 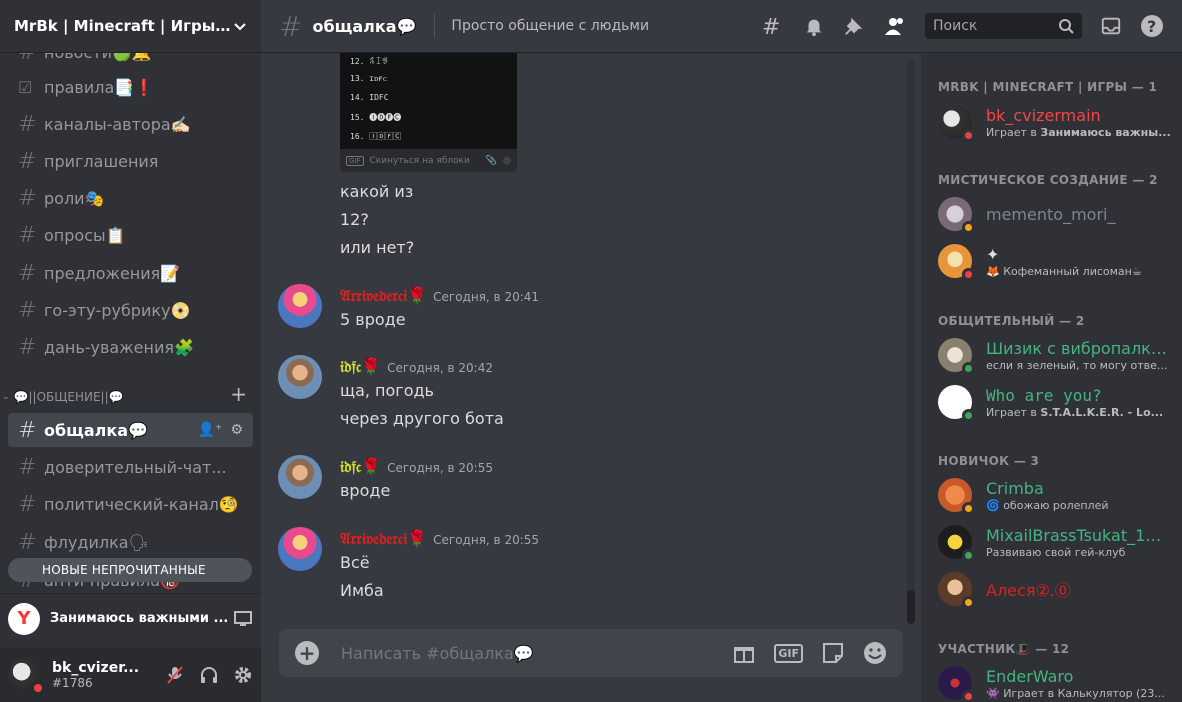 I want to click on gear-icon: ⚙, so click(x=236, y=430).